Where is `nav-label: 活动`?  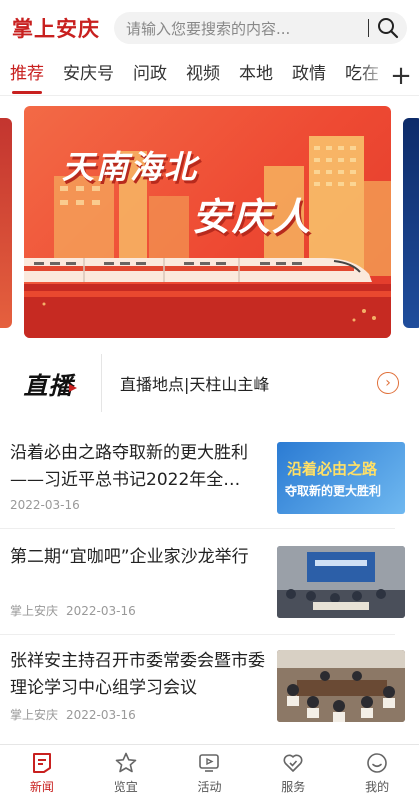
nav-label: 活动 is located at coordinates (209, 787).